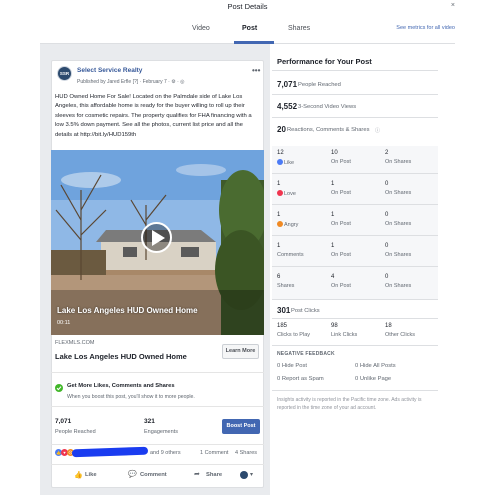  I want to click on breakdown-label: Like, so click(289, 163).